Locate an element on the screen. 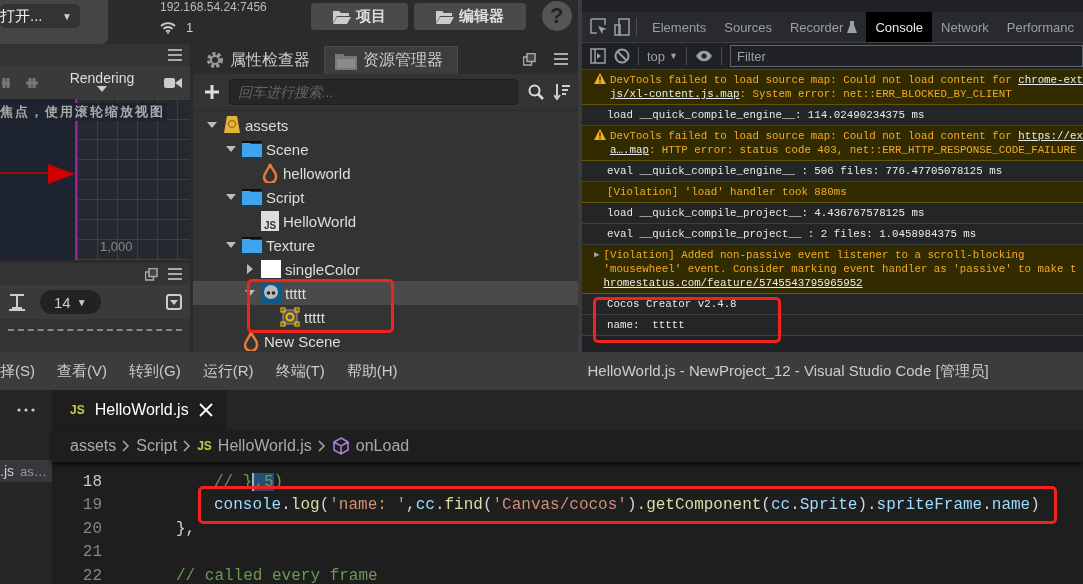 This screenshot has height=584, width=1083. console-link: chrome-ext is located at coordinates (1050, 80).